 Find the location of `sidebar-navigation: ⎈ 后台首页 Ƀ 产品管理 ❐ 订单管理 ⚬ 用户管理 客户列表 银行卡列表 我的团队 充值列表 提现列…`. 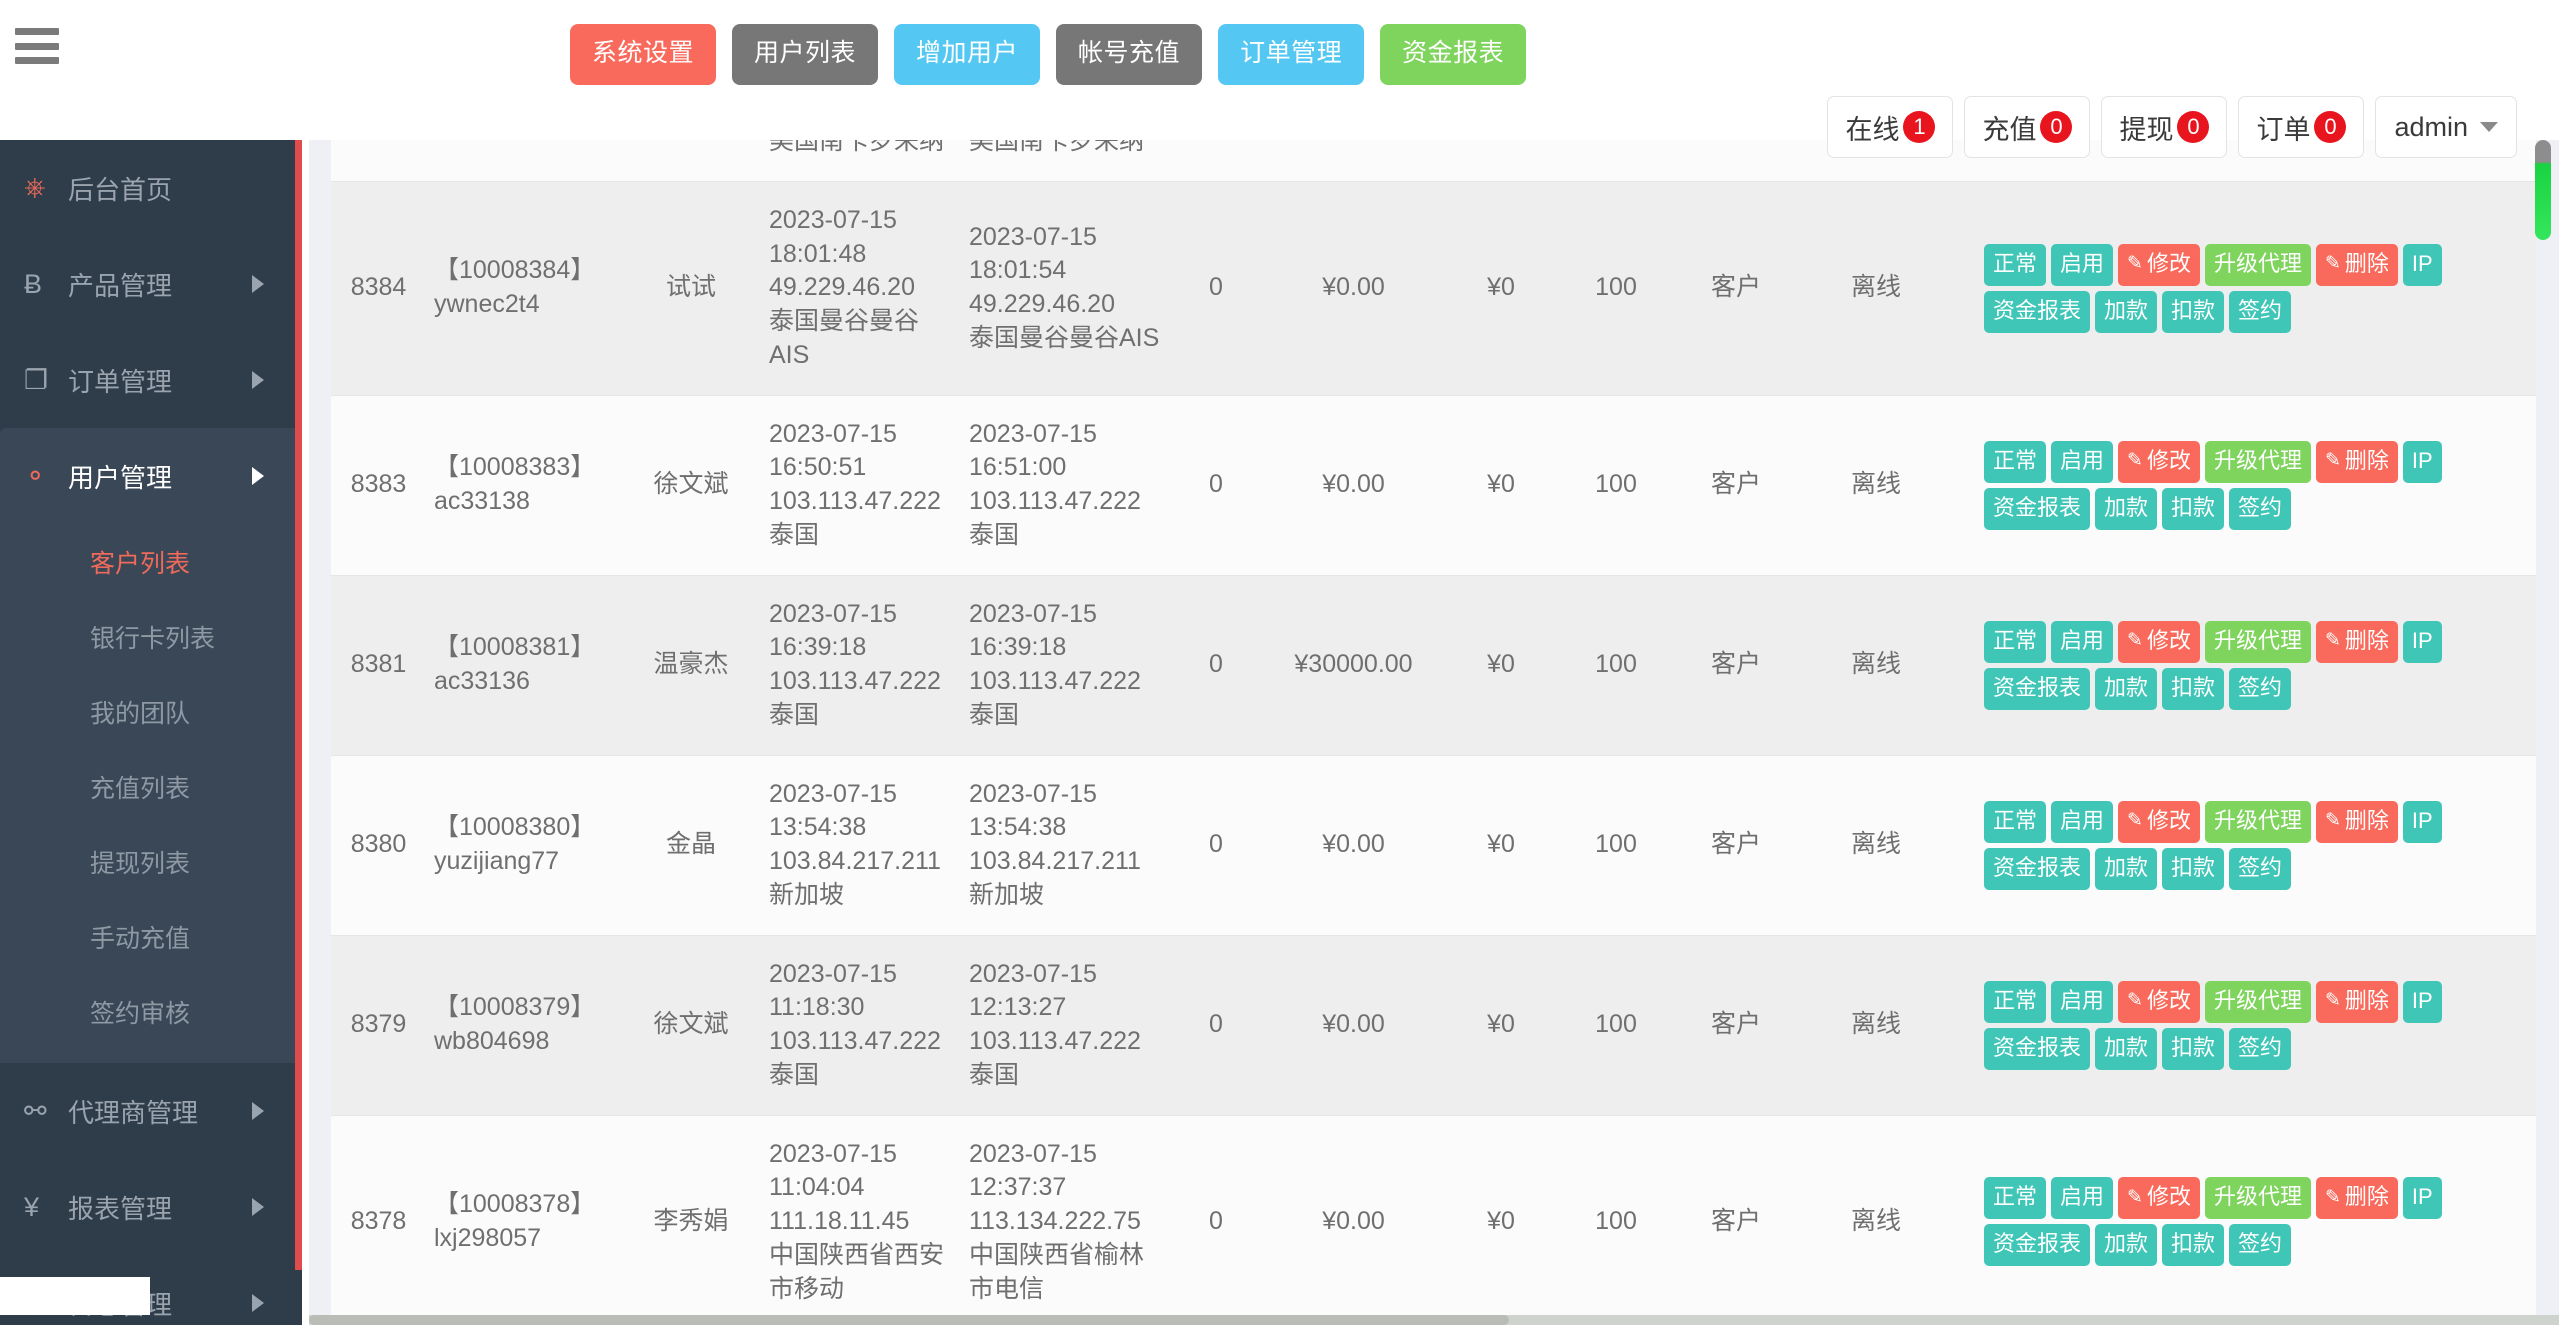

sidebar-navigation: ⎈ 后台首页 Ƀ 产品管理 ❐ 订单管理 ⚬ 用户管理 客户列表 银行卡列表 我的团队 充值列表 提现列… is located at coordinates (151, 732).